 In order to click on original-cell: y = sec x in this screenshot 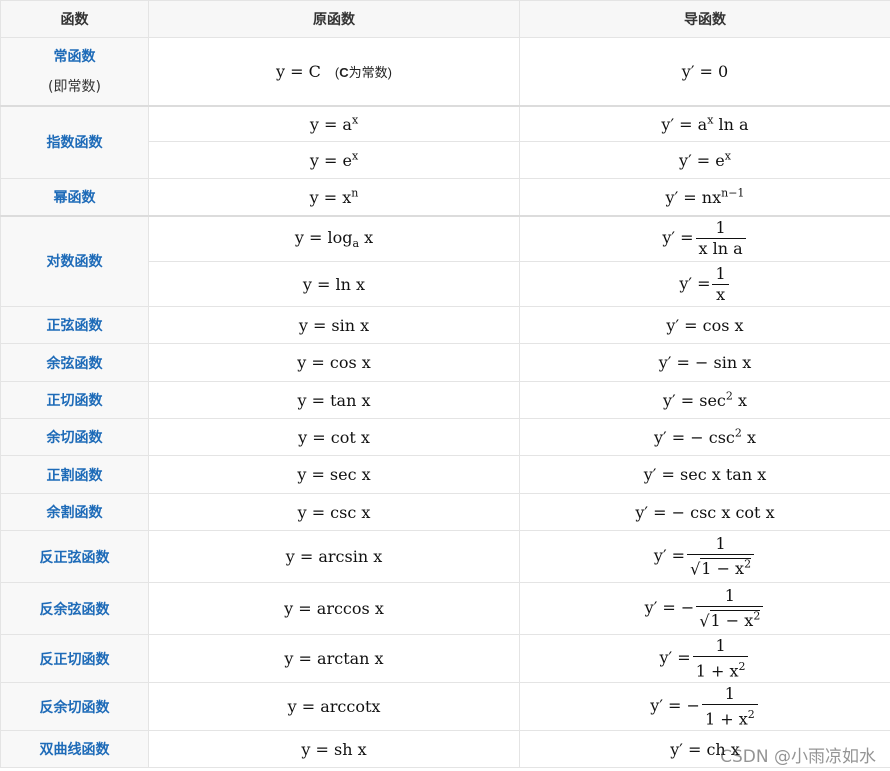, I will do `click(334, 474)`.